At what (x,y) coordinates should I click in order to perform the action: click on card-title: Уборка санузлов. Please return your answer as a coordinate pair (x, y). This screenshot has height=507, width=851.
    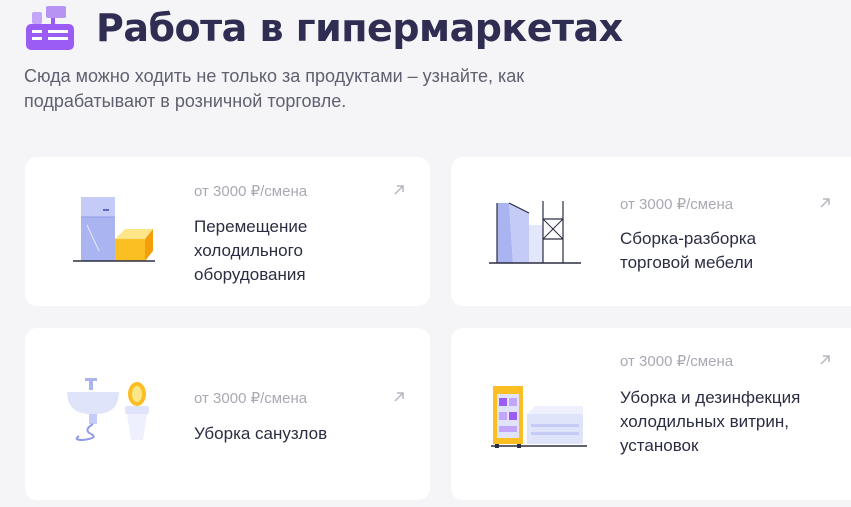
    Looking at the image, I should click on (261, 433).